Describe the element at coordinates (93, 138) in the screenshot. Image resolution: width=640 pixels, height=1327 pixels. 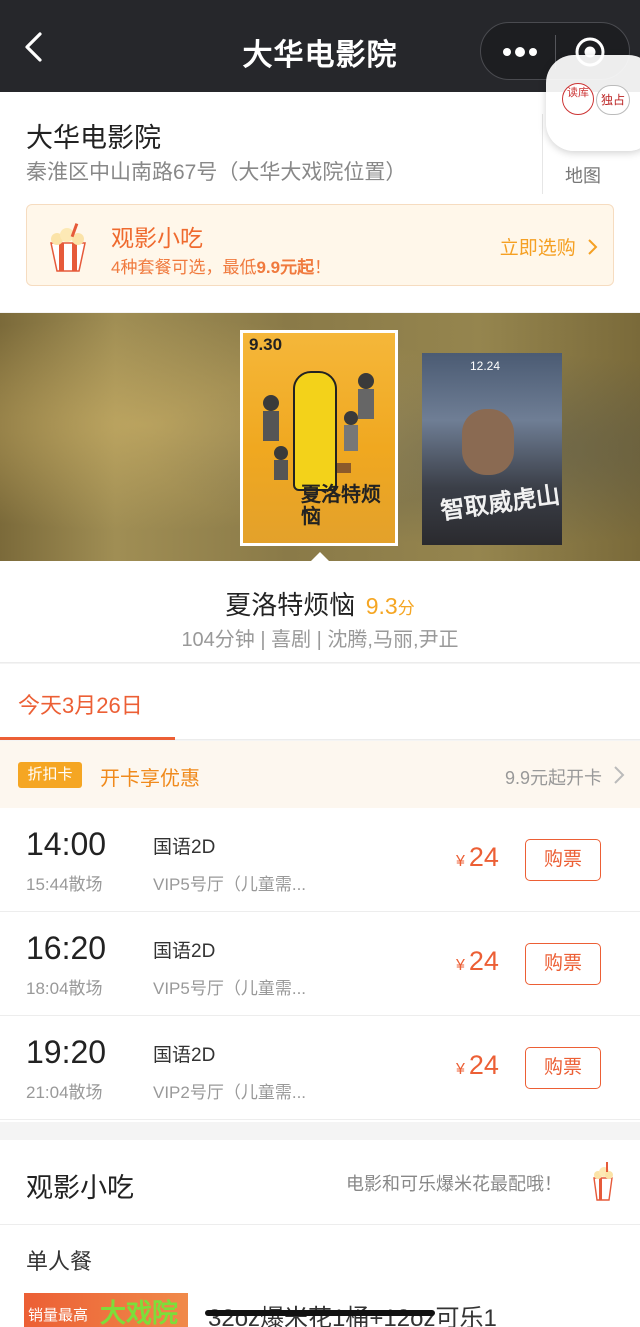
I see `cinema-name: 大华电影院` at that location.